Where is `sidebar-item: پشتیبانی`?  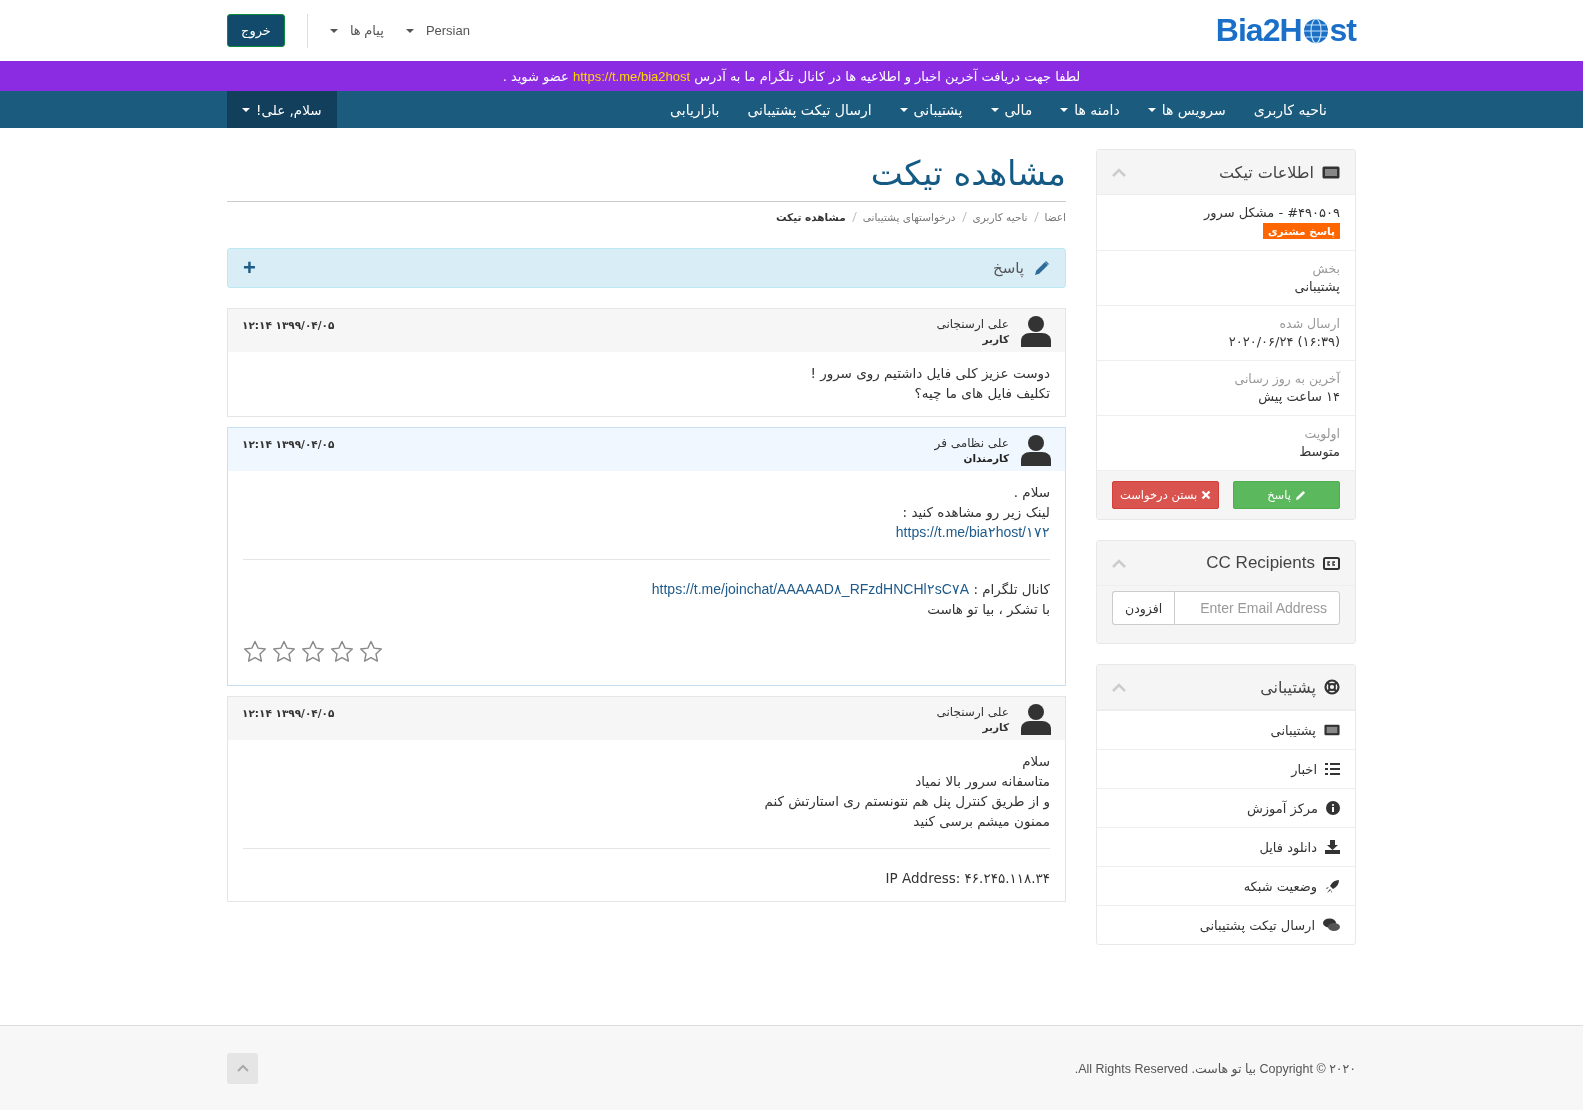
sidebar-item: پشتیبانی is located at coordinates (1226, 729).